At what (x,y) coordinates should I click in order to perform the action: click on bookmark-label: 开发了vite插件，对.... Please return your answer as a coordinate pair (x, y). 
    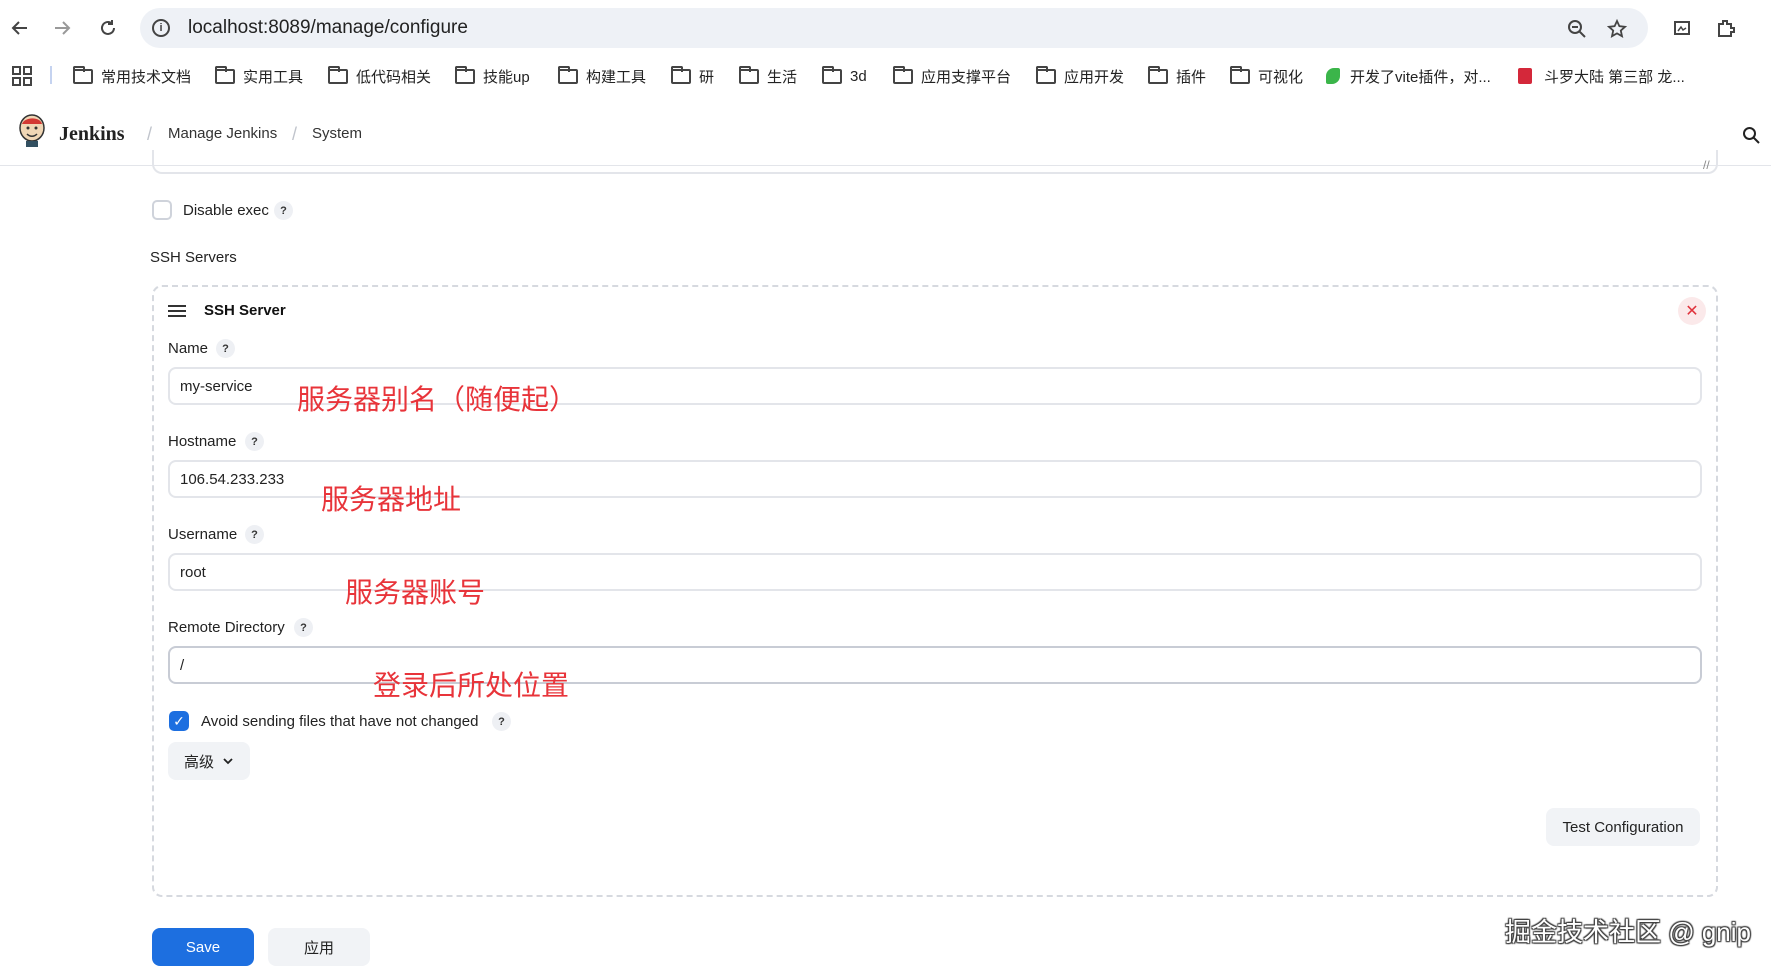
    Looking at the image, I should click on (1420, 77).